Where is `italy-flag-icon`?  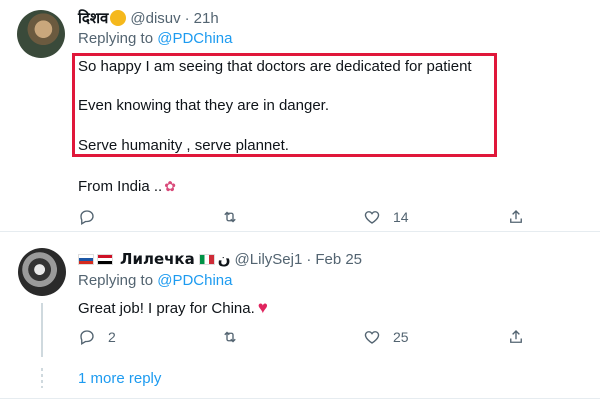 italy-flag-icon is located at coordinates (206, 259).